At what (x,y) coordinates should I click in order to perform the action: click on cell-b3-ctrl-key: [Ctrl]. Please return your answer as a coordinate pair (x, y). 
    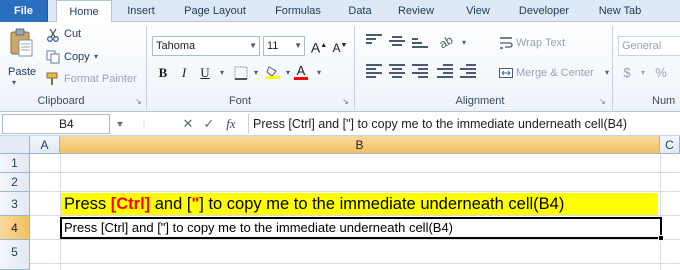
    Looking at the image, I should click on (130, 204).